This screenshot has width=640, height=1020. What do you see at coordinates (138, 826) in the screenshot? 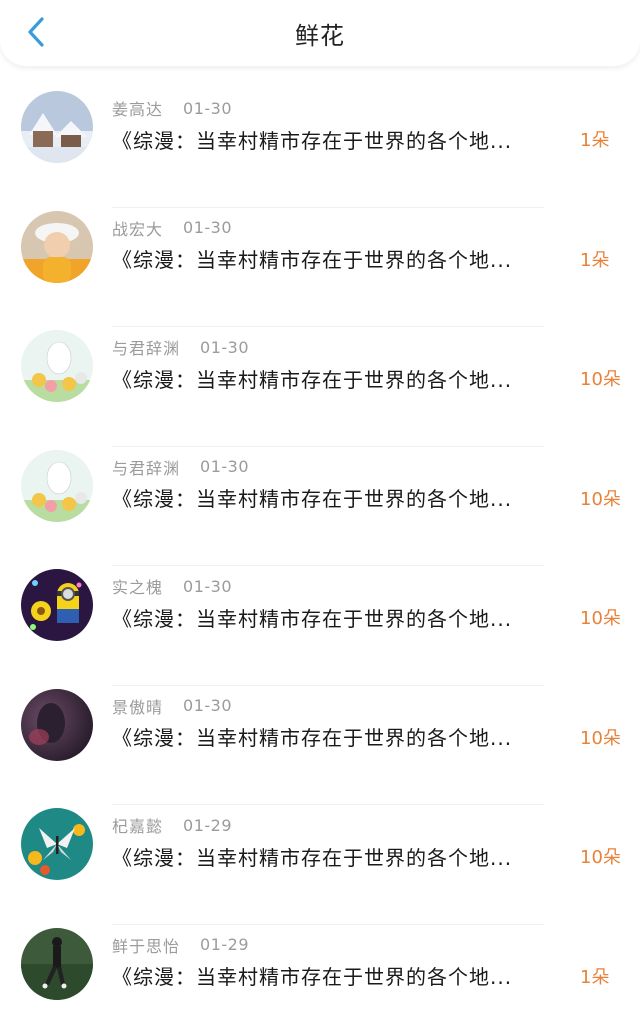
I see `sender-name: 杞嘉懿` at bounding box center [138, 826].